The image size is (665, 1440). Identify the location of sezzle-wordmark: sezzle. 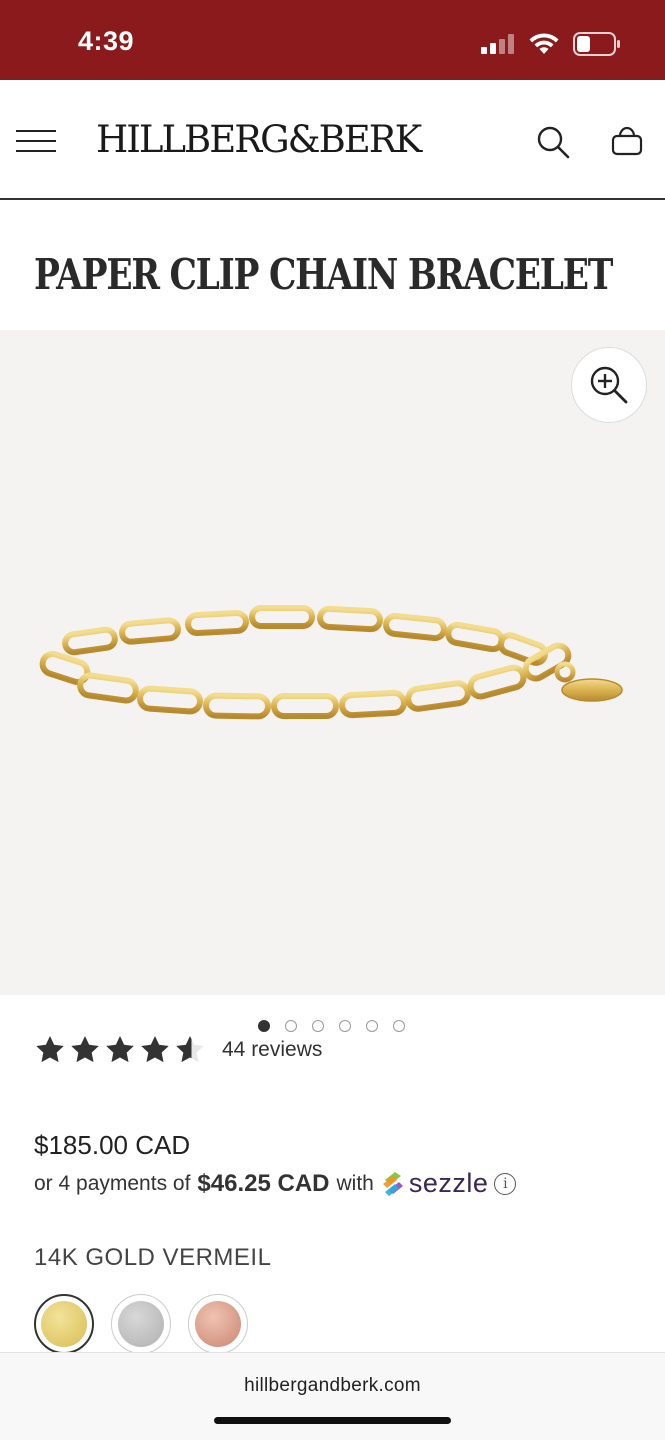
(448, 1183).